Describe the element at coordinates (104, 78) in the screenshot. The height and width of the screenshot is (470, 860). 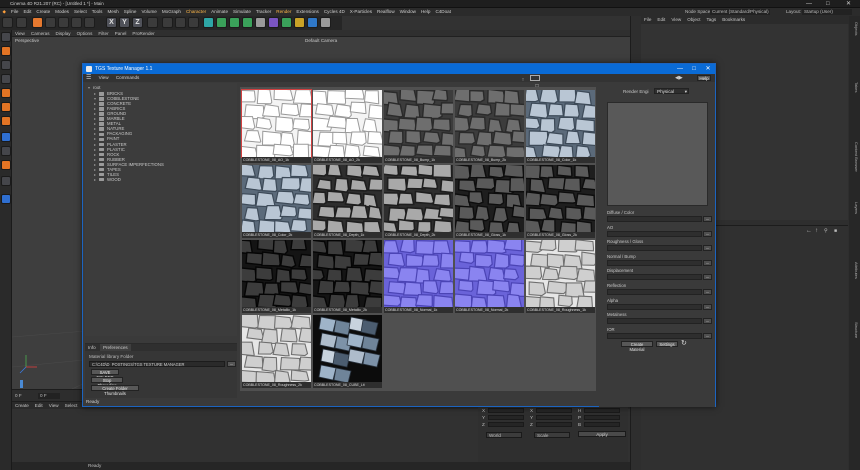
I see `menu-view: View` at that location.